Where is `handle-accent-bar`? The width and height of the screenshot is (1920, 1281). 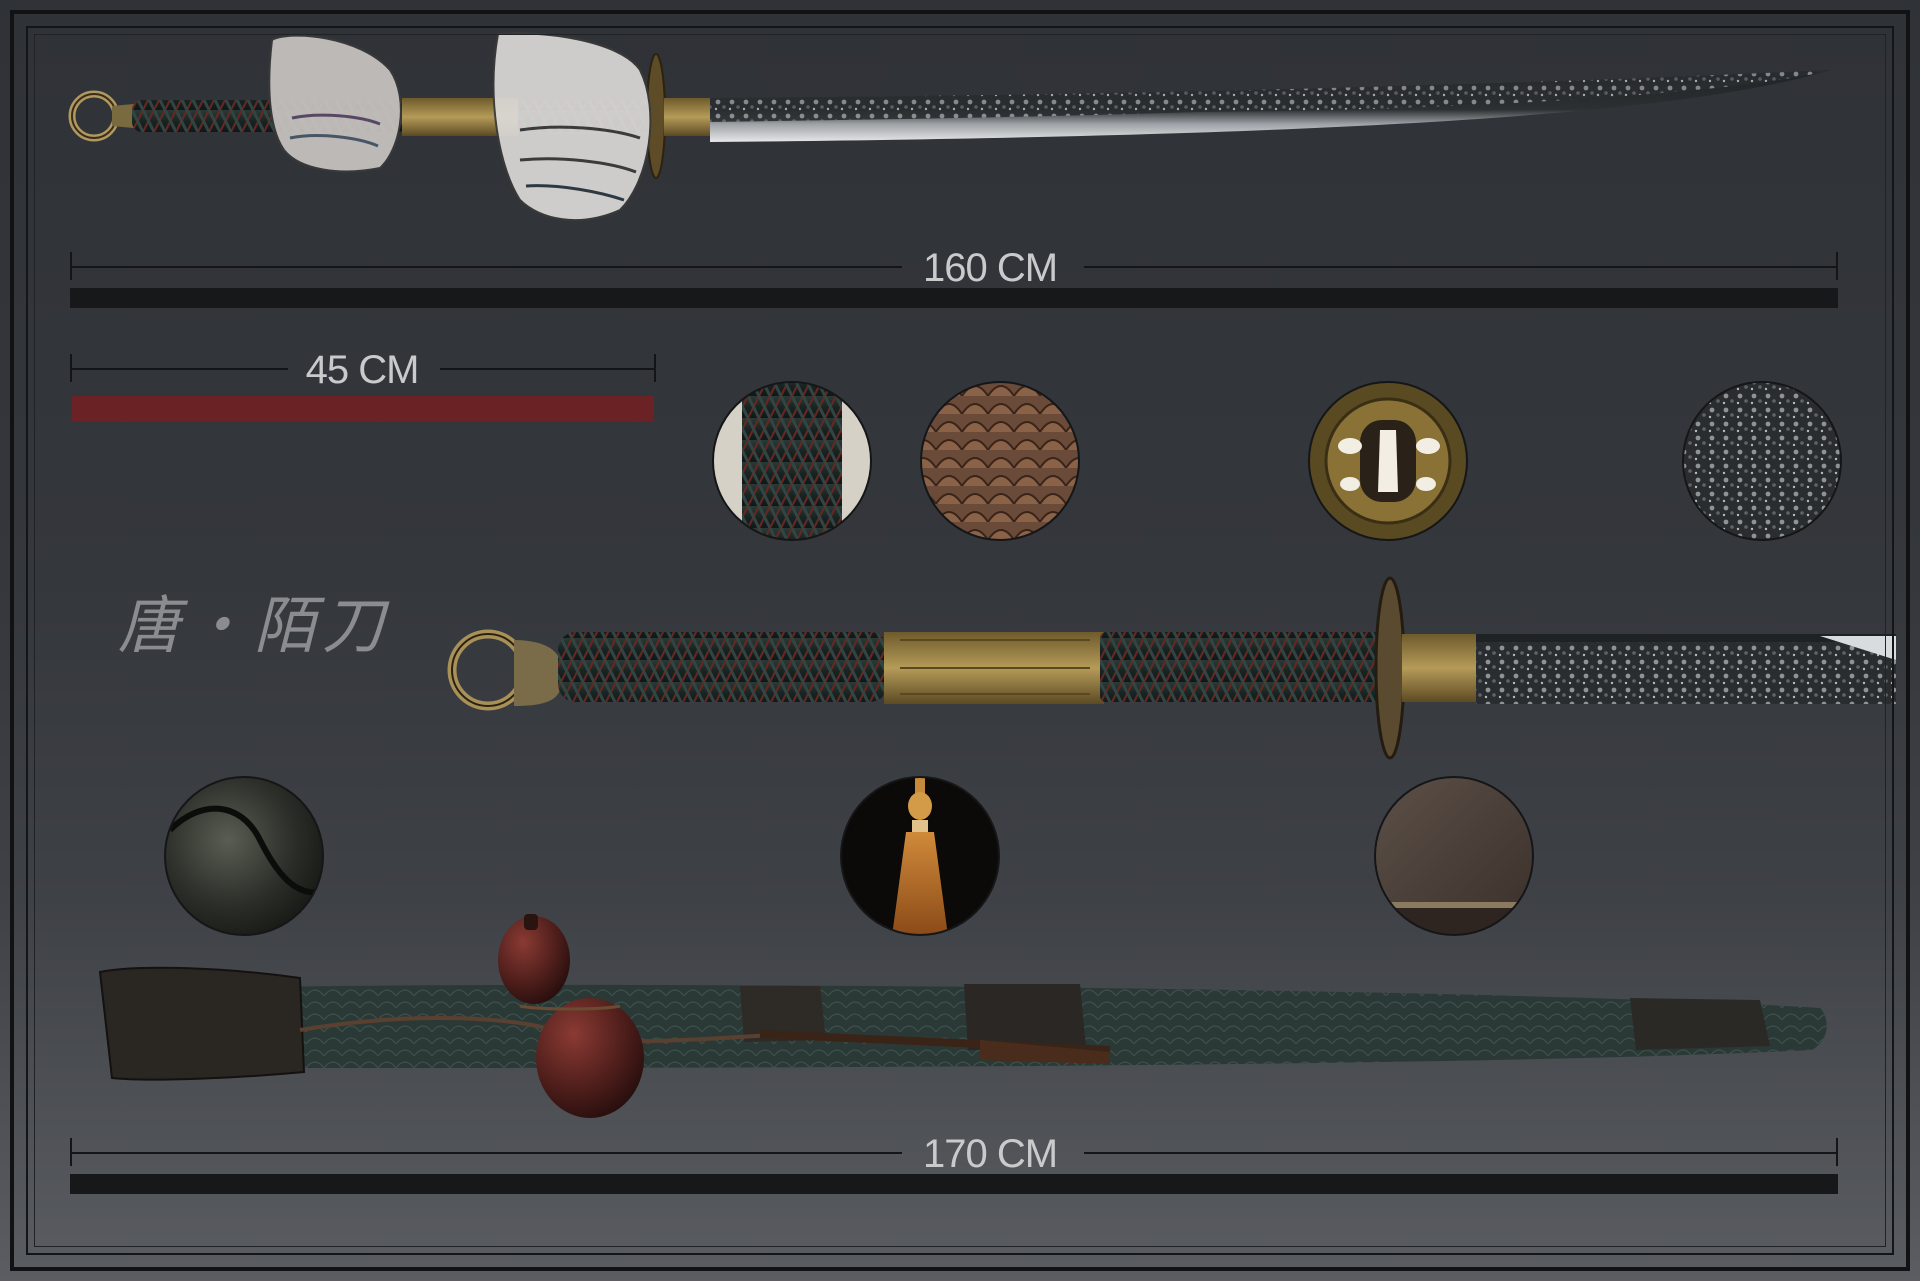
handle-accent-bar is located at coordinates (363, 409).